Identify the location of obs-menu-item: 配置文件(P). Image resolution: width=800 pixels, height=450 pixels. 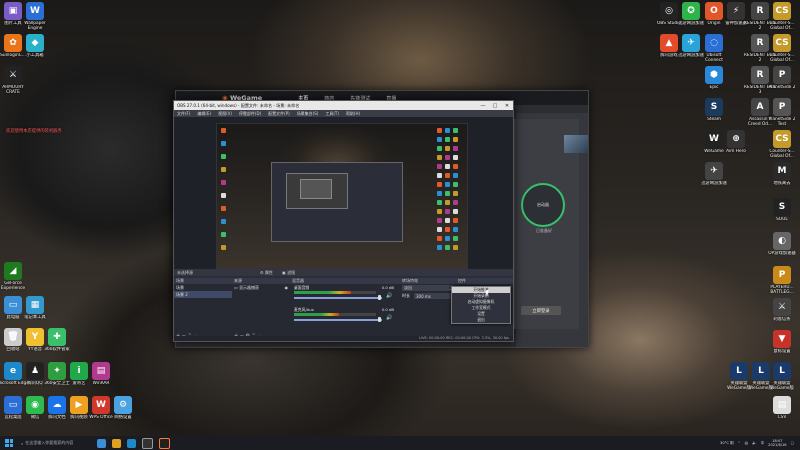
(279, 114).